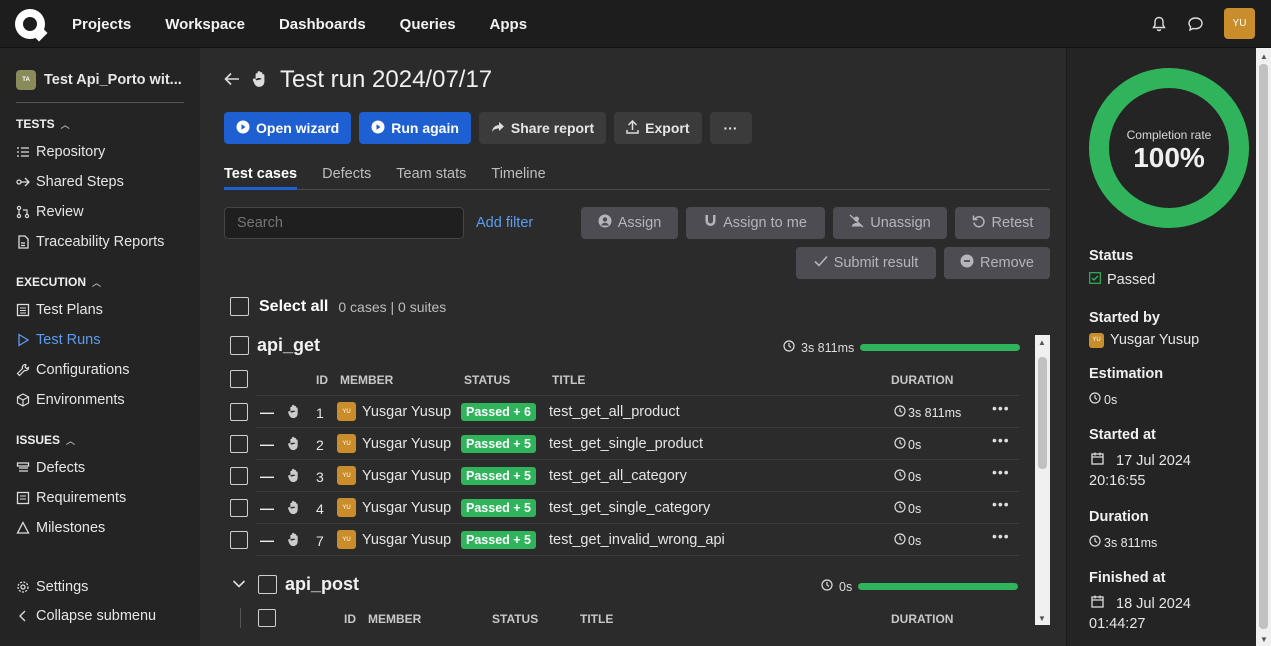 The height and width of the screenshot is (646, 1271). Describe the element at coordinates (239, 306) in the screenshot. I see `select-all-checkbox` at that location.